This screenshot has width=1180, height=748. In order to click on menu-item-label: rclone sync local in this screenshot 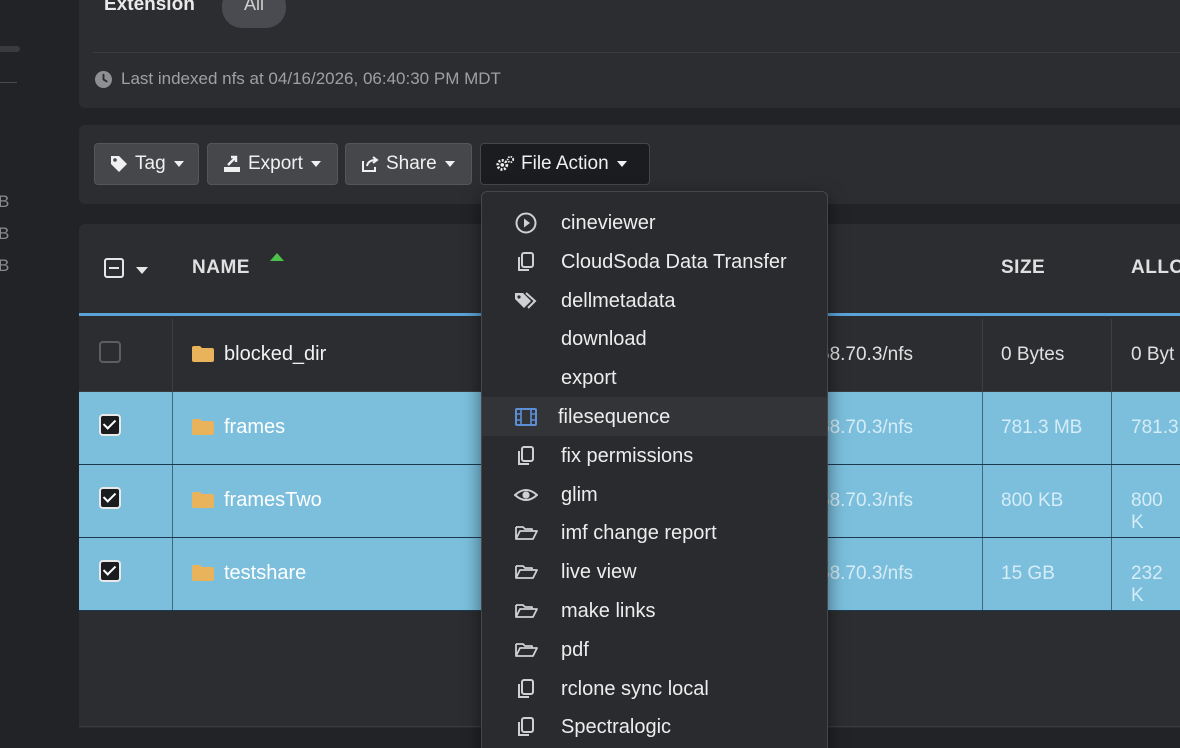, I will do `click(635, 688)`.